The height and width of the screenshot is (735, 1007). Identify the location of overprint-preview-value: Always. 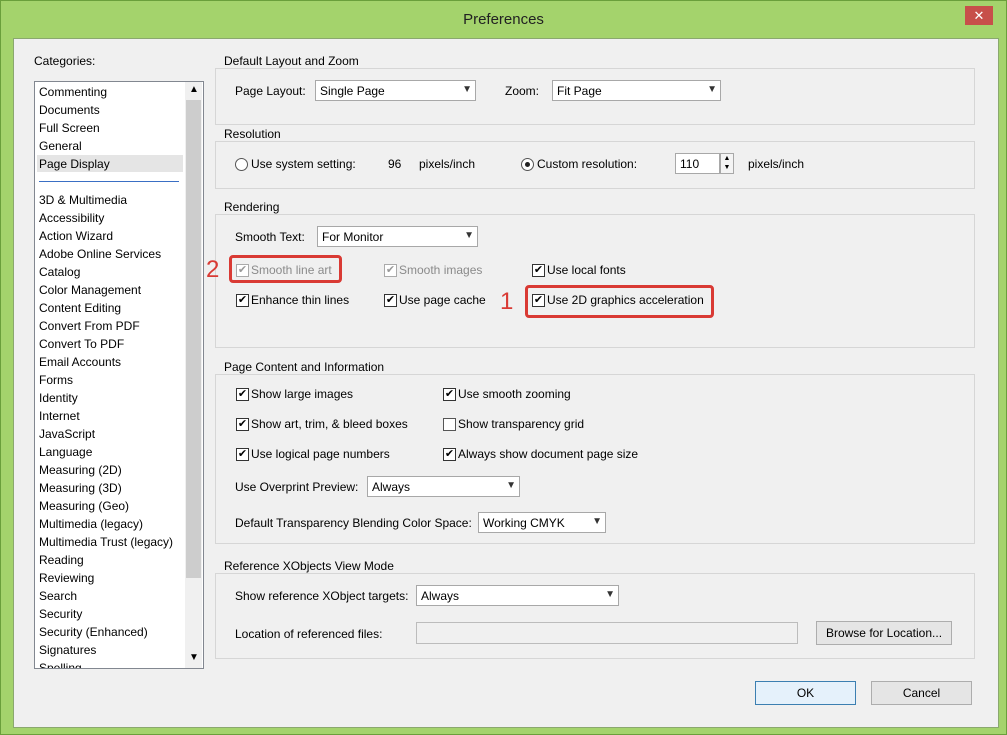
(391, 487).